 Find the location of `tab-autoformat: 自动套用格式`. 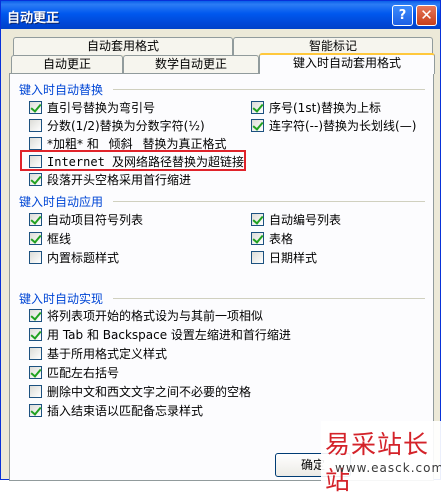

tab-autoformat: 自动套用格式 is located at coordinates (123, 46).